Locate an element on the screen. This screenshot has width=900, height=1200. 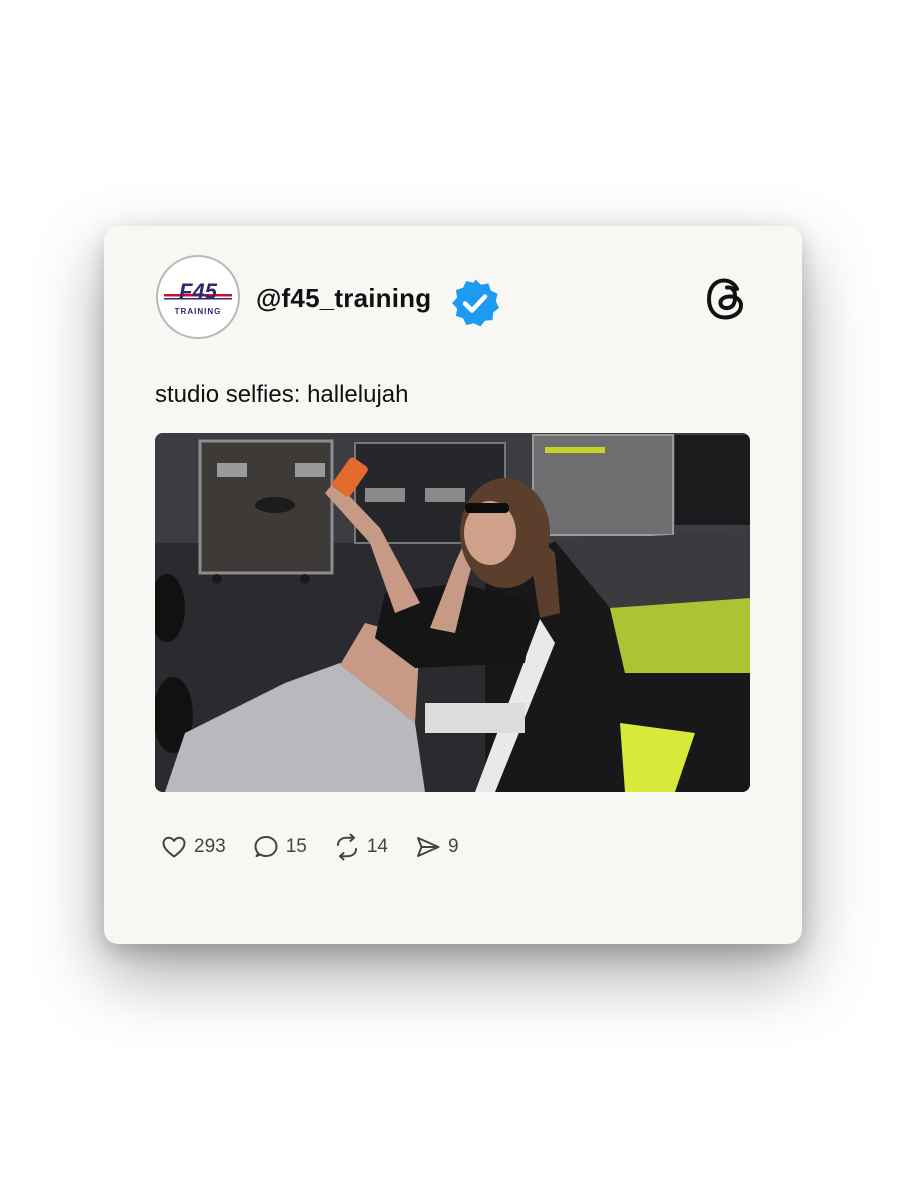
username: @f45_training is located at coordinates (343, 298).